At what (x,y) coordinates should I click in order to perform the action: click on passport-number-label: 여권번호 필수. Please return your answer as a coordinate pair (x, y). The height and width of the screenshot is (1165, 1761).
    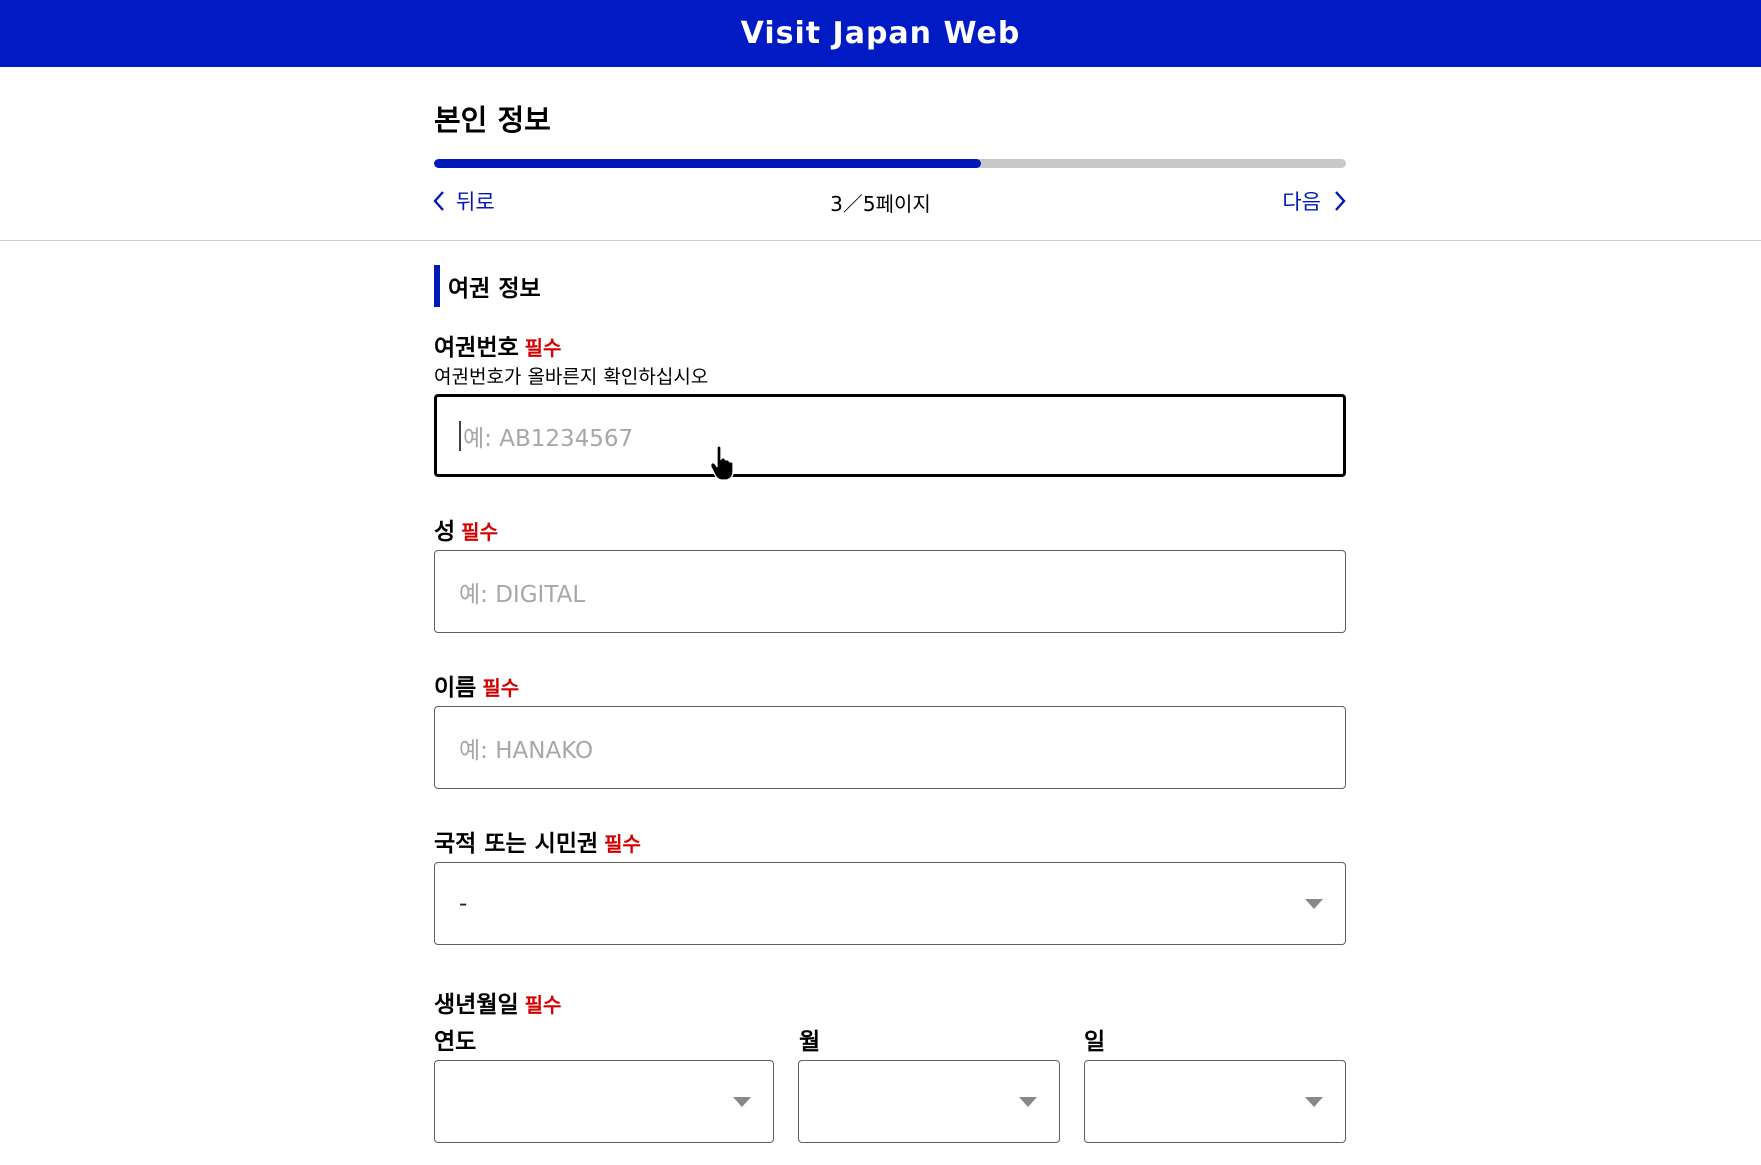
    Looking at the image, I should click on (497, 345).